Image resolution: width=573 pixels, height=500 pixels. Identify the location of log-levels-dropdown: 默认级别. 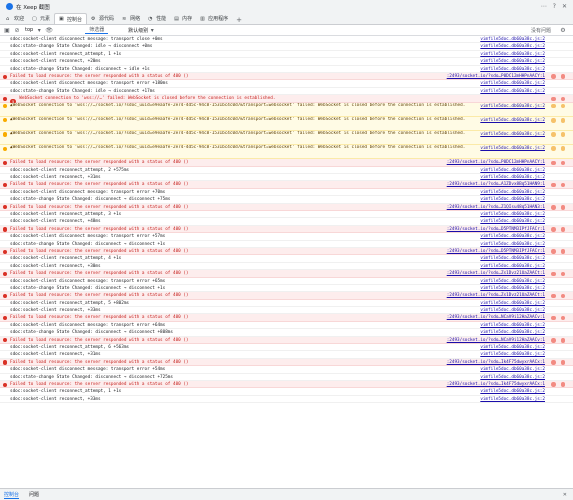
(138, 30).